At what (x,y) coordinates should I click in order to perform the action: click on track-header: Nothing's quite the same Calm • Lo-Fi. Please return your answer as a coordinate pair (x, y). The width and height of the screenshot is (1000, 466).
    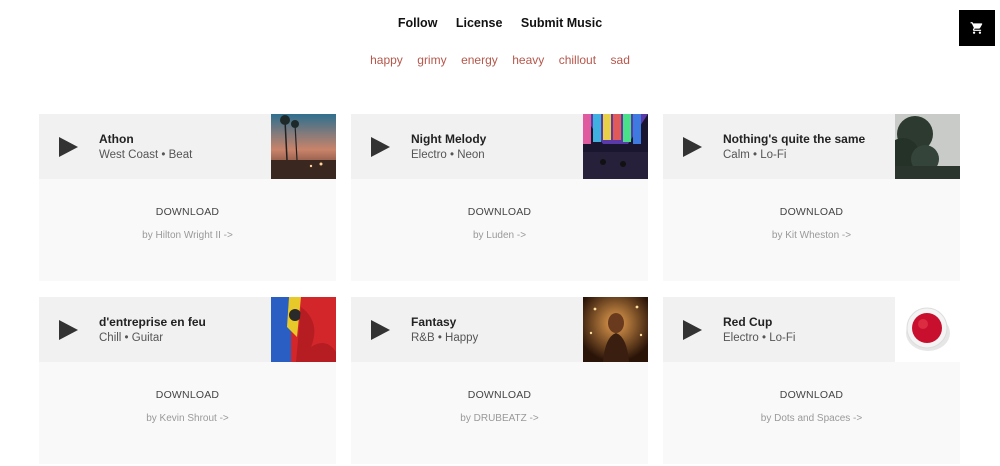
    Looking at the image, I should click on (811, 146).